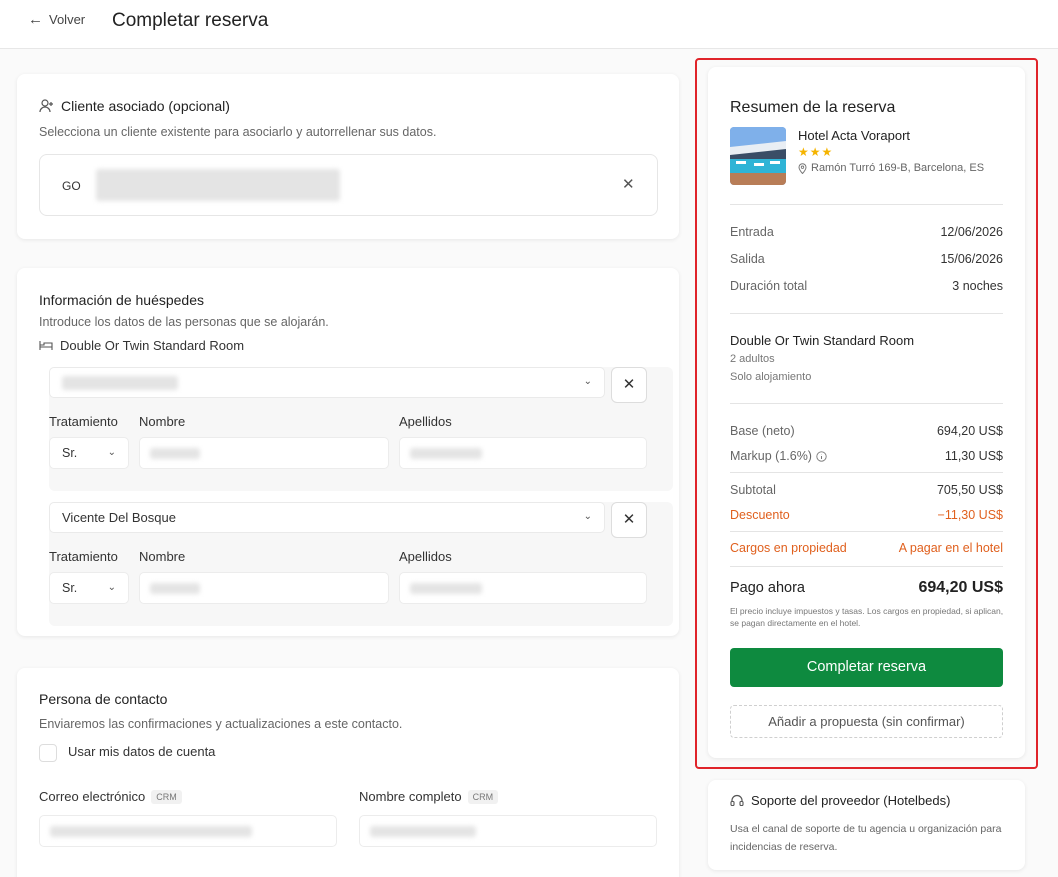 The image size is (1058, 877). I want to click on treatment-select-2: Sr. ⌄, so click(89, 588).